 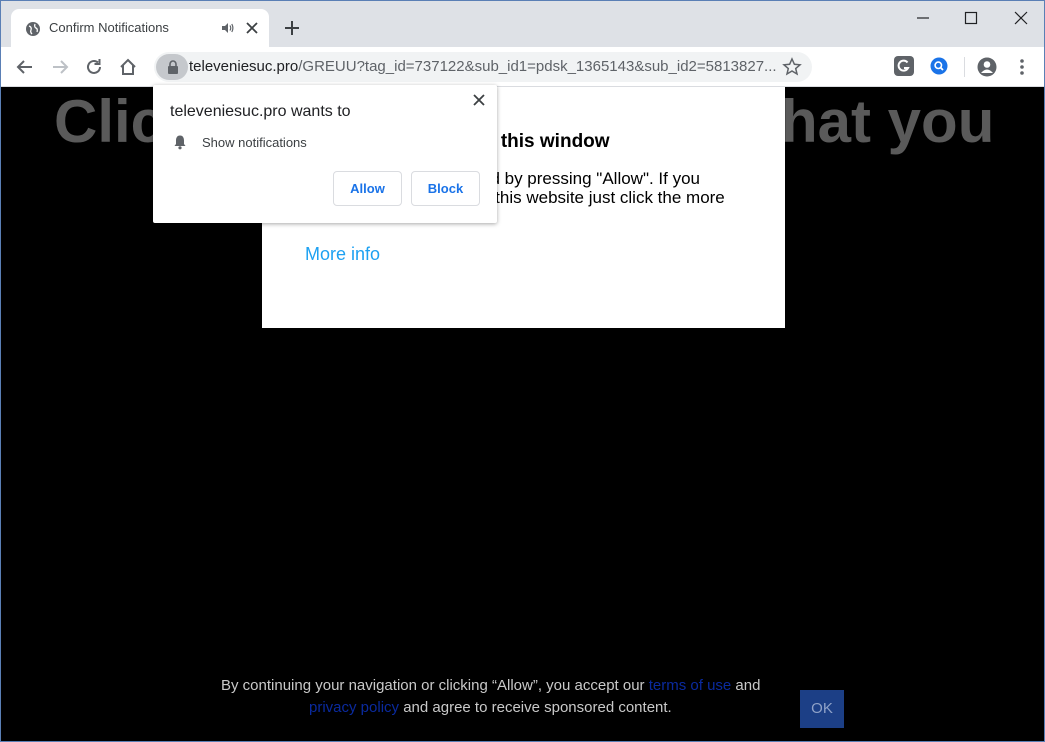 I want to click on heading-left-fragment: Clic, so click(x=109, y=121).